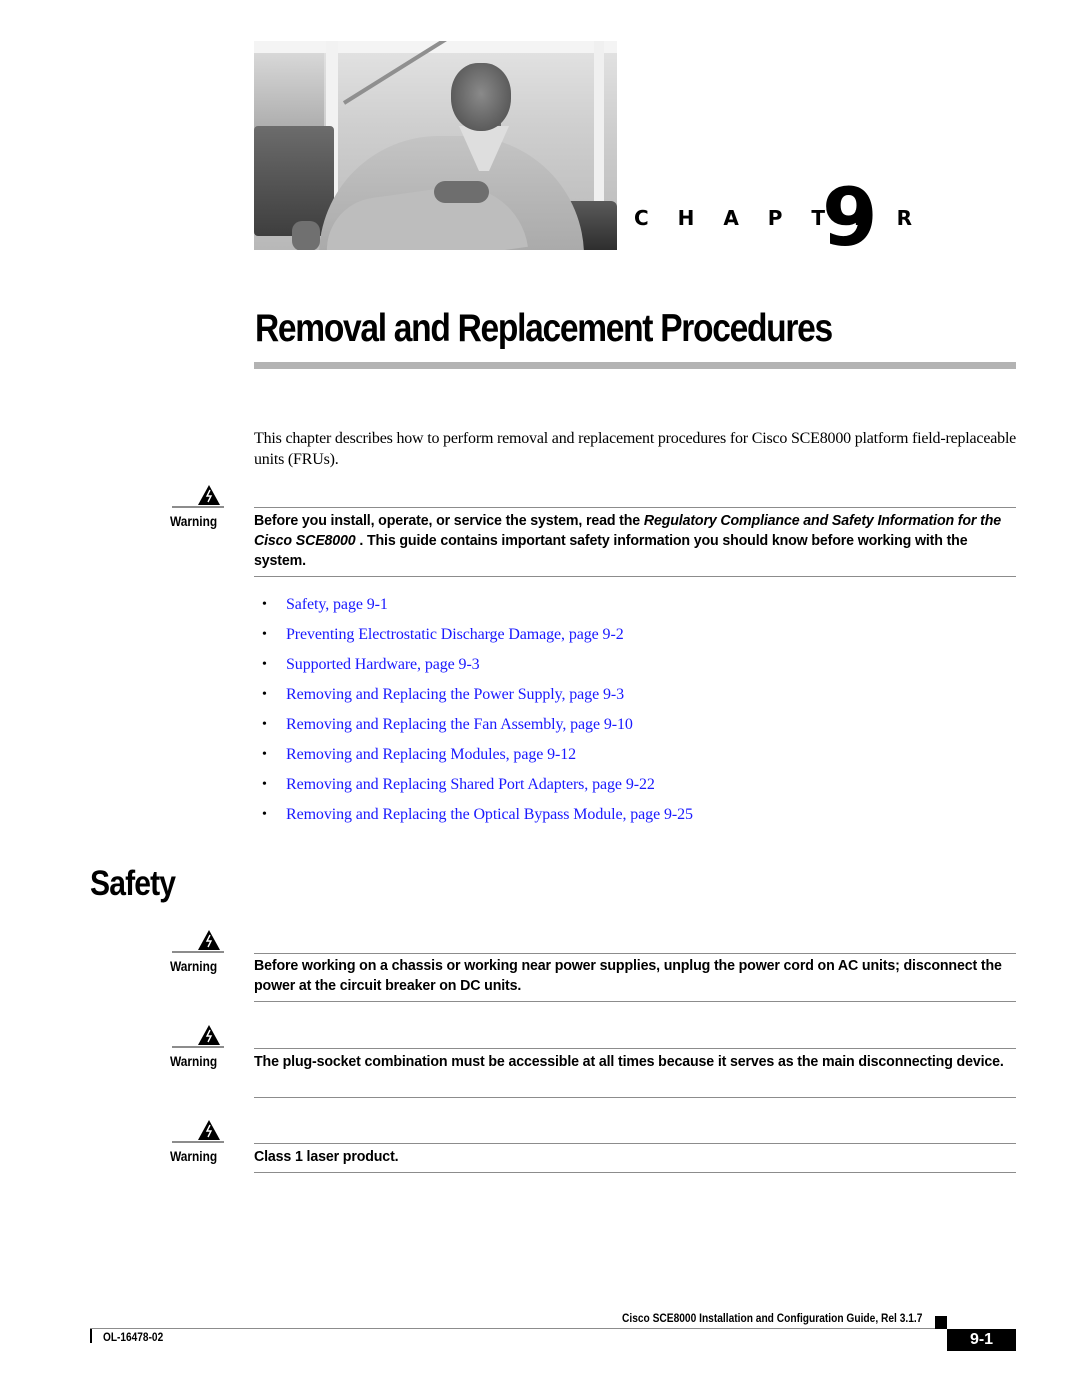  I want to click on footer-marker-block, so click(941, 1322).